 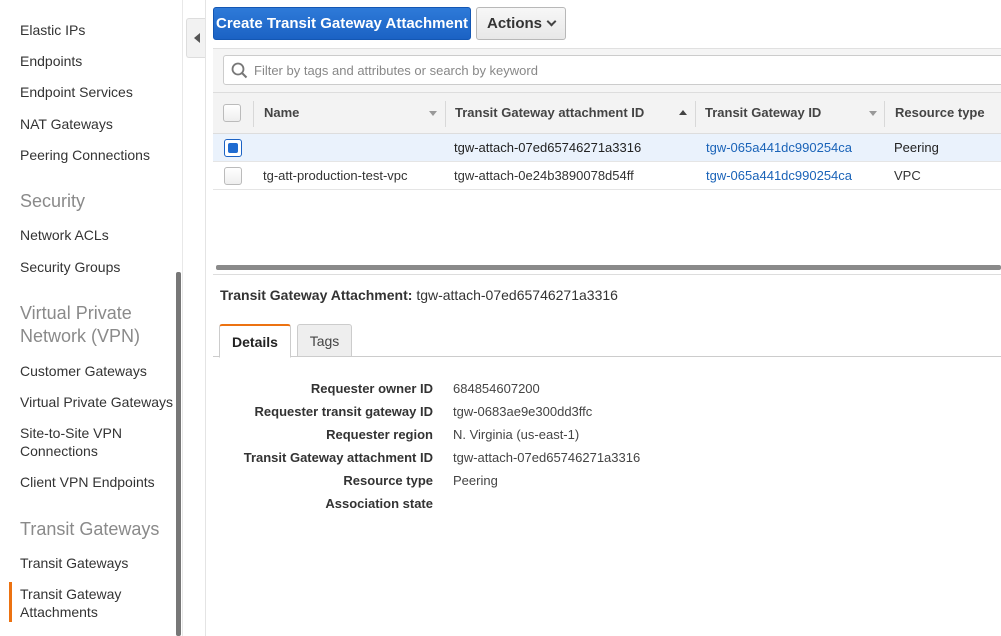 What do you see at coordinates (547, 457) in the screenshot?
I see `field-value: tgw-attach-07ed65746271a3316` at bounding box center [547, 457].